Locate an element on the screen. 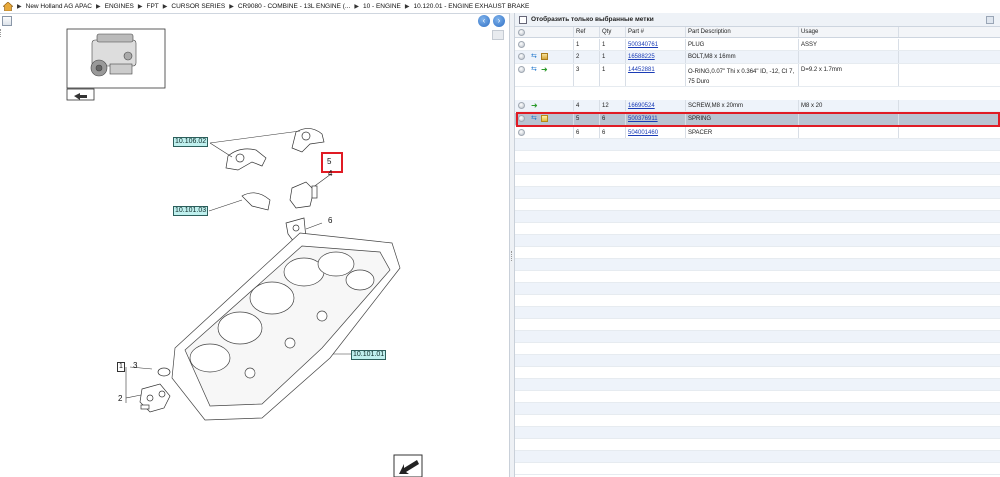  table-row-selected: ⇆ 5 6 500376911 SPRING is located at coordinates (757, 119).